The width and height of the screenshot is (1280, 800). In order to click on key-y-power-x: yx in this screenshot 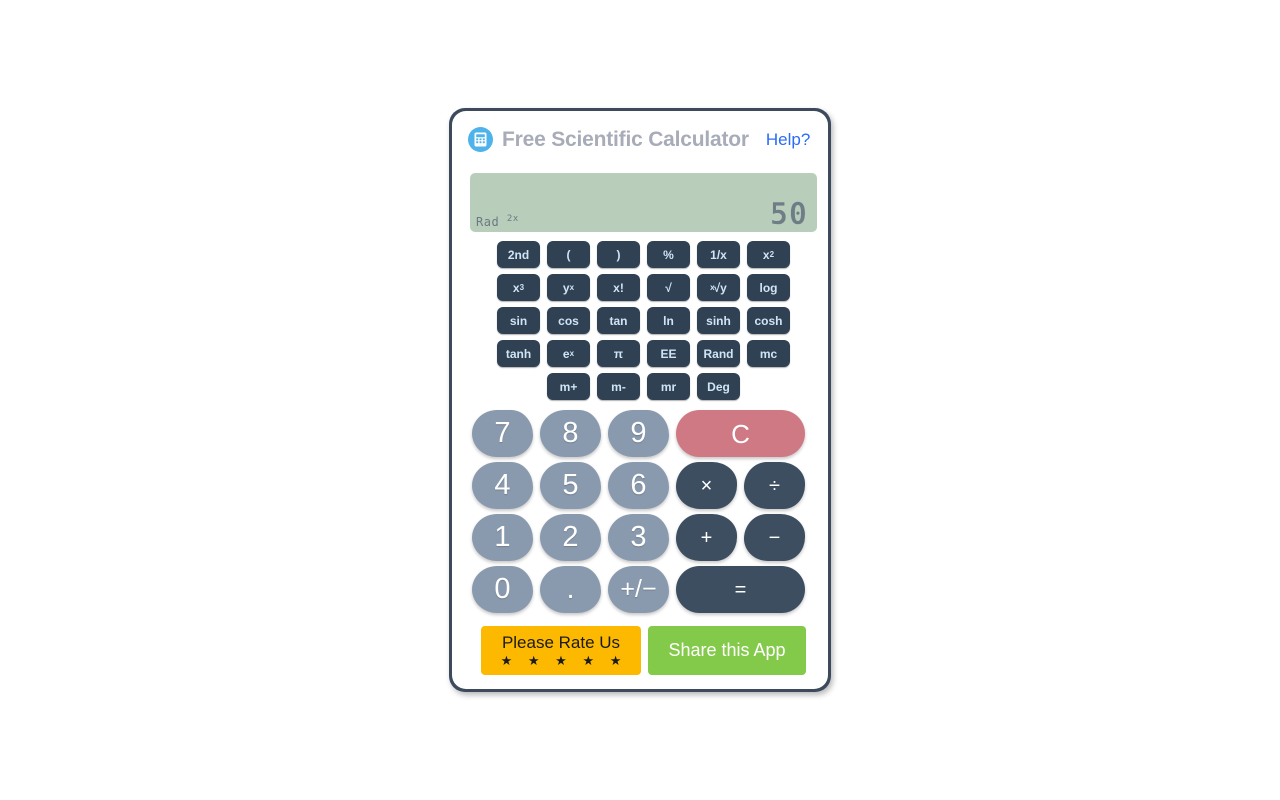, I will do `click(568, 287)`.